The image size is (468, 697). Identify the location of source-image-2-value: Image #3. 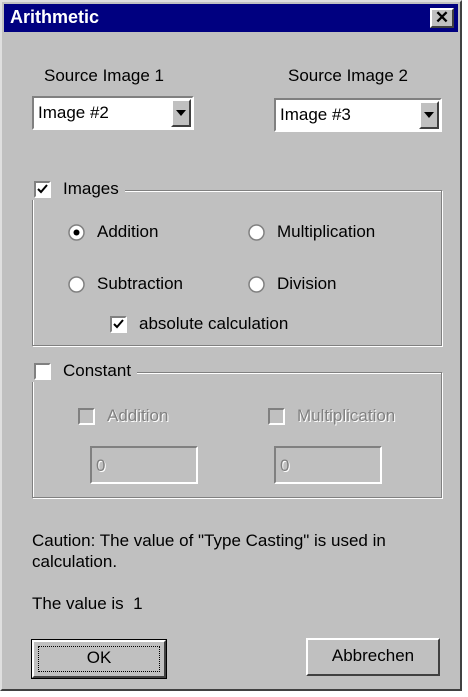
(315, 114).